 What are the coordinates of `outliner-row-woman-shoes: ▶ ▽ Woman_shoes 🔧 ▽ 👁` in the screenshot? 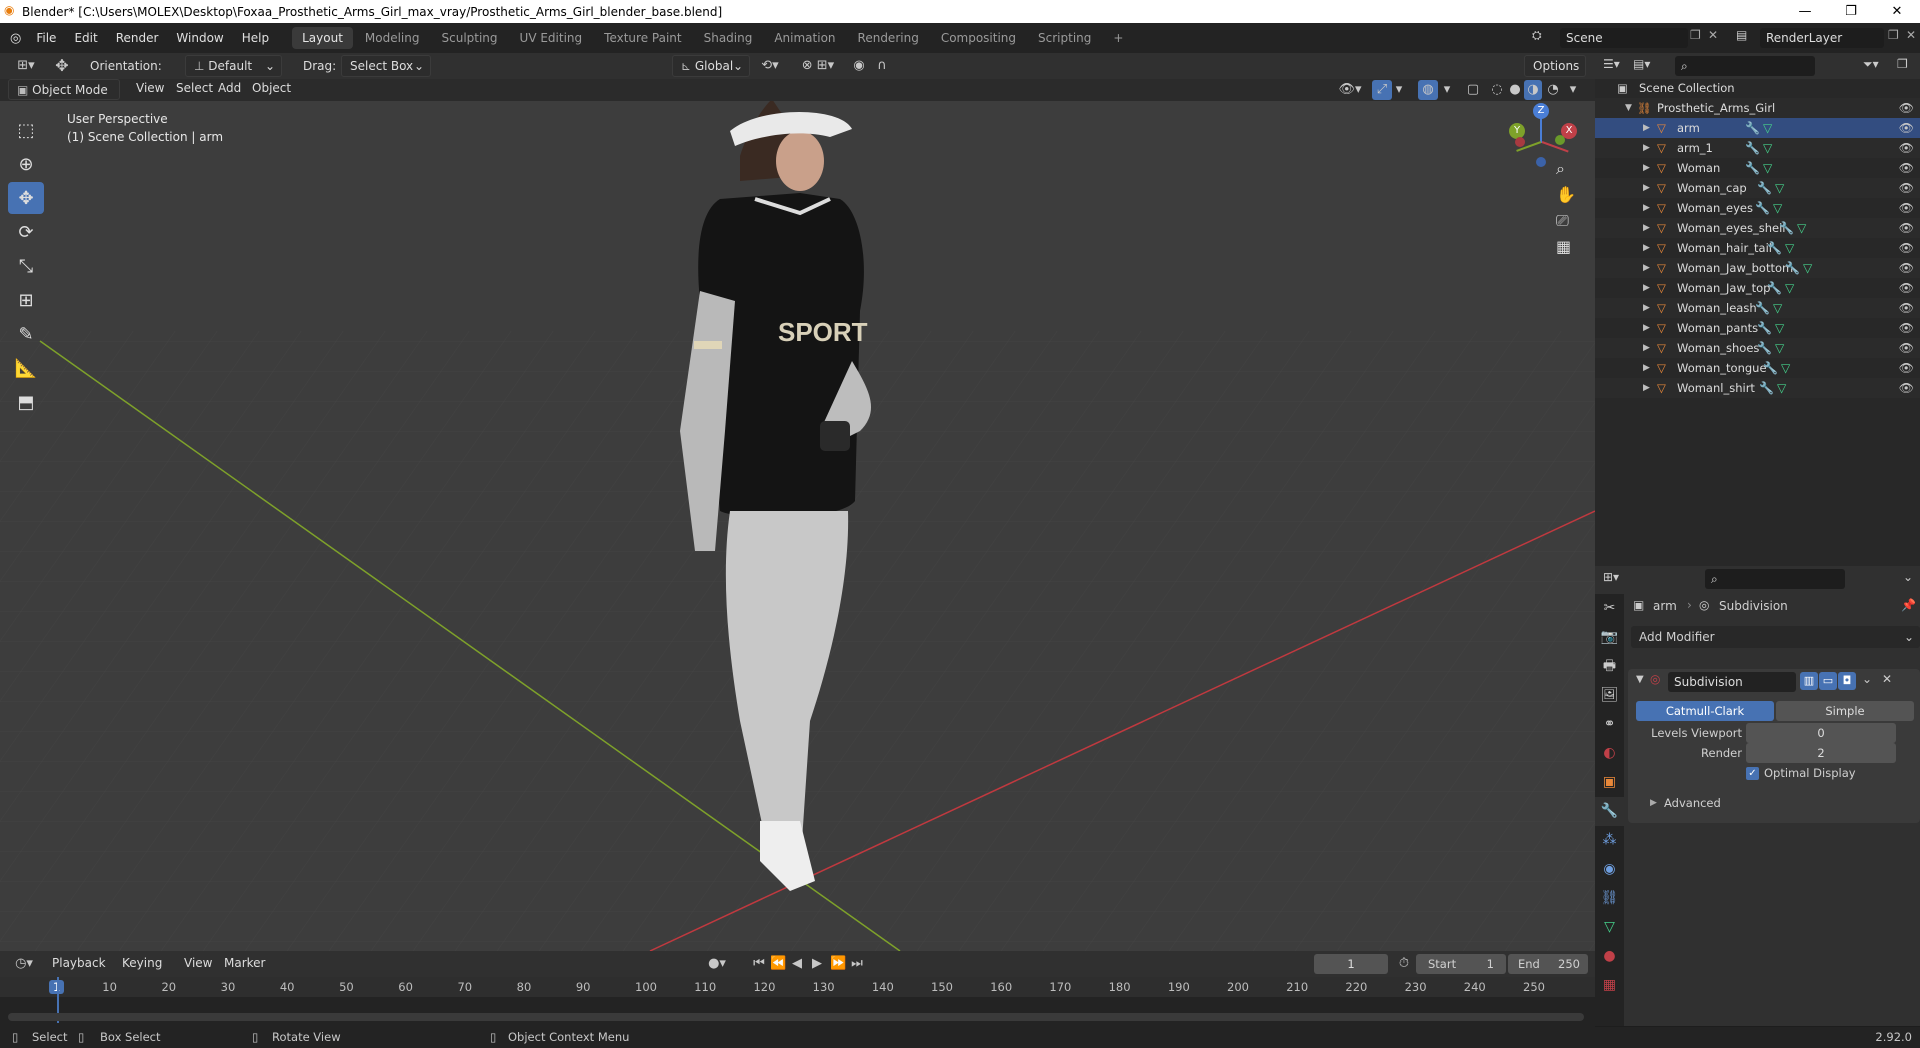 It's located at (1757, 348).